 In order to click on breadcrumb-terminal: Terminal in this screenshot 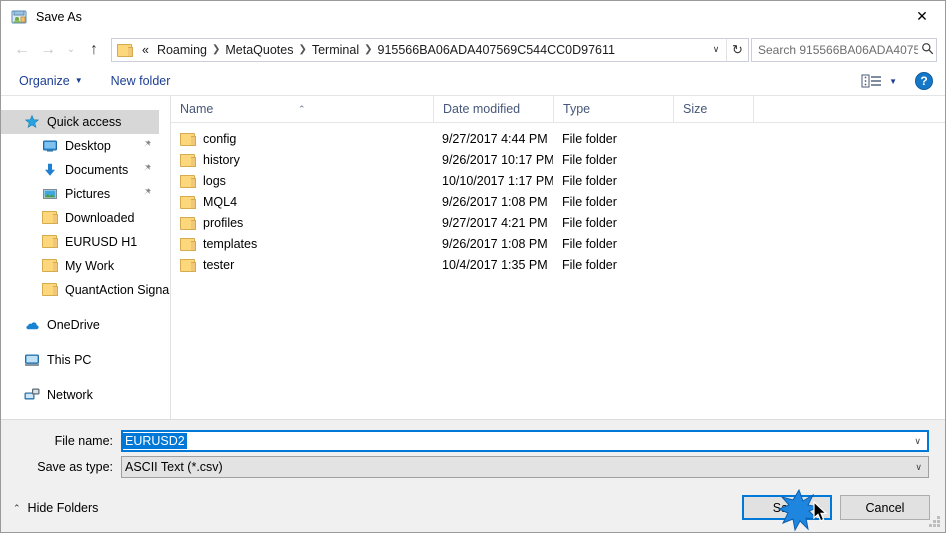, I will do `click(335, 50)`.